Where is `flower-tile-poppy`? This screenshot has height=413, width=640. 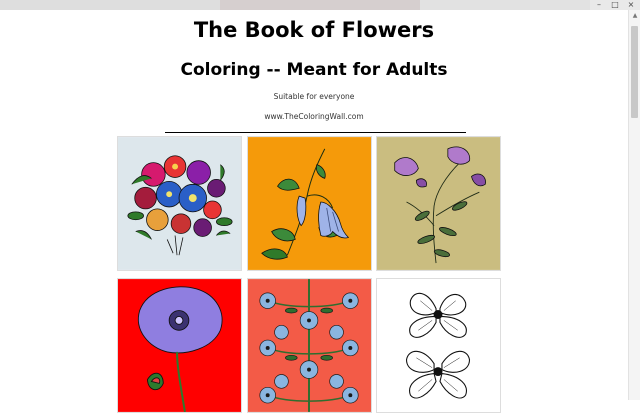 flower-tile-poppy is located at coordinates (179, 345).